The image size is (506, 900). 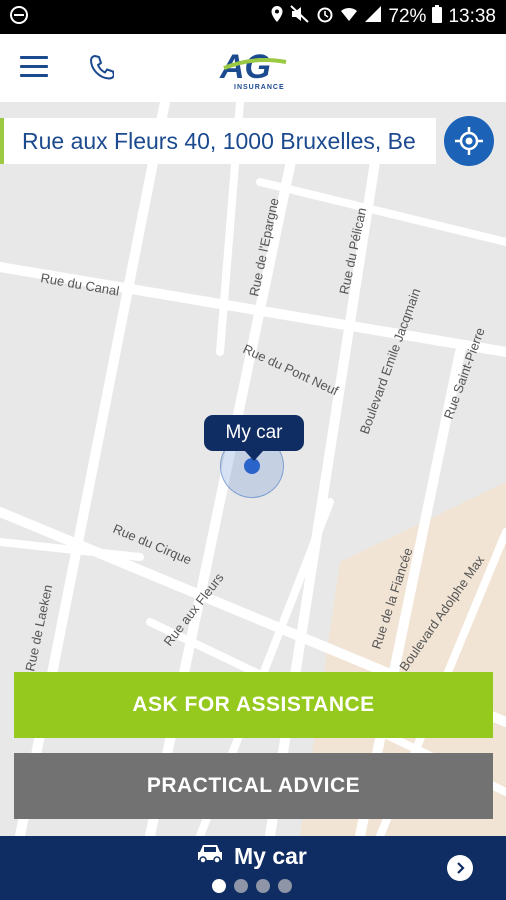 What do you see at coordinates (373, 17) in the screenshot?
I see `signal-icon` at bounding box center [373, 17].